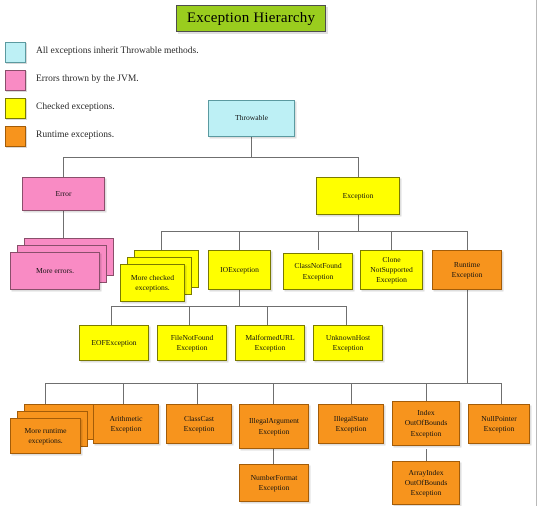 Image resolution: width=537 pixels, height=506 pixels. I want to click on connector-to-eof-exception, so click(111, 315).